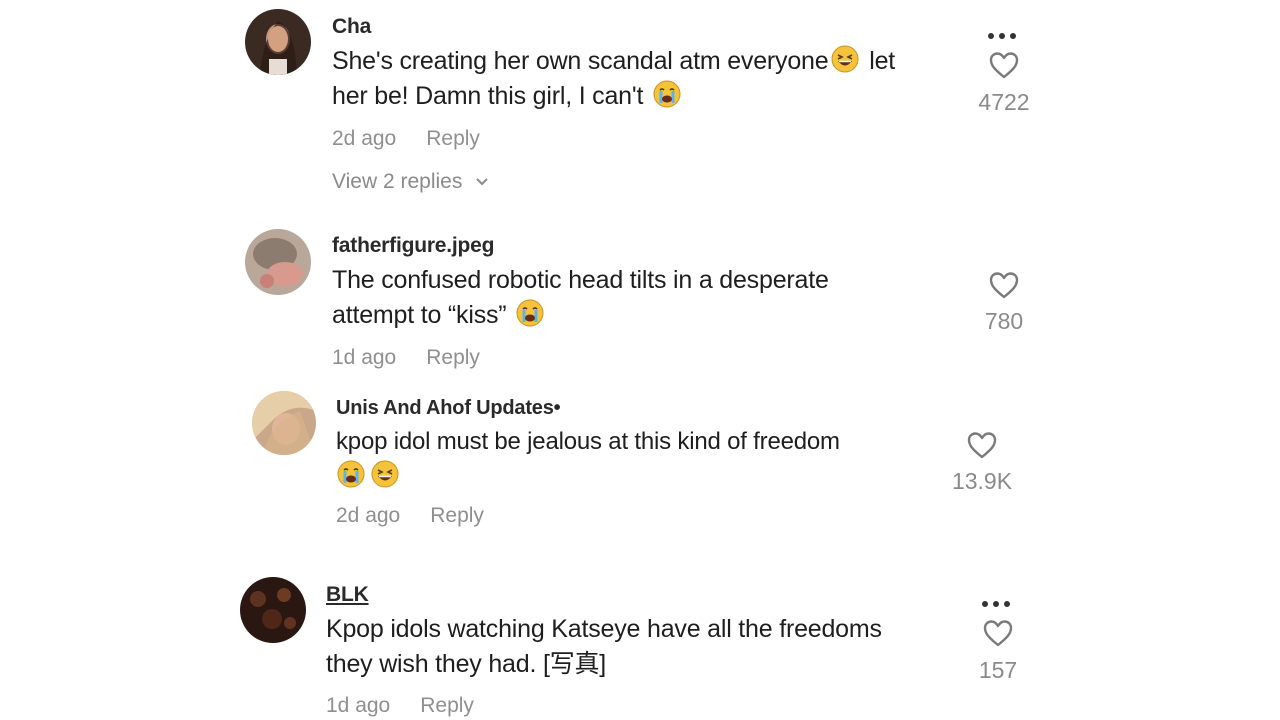 Image resolution: width=1280 pixels, height=720 pixels. Describe the element at coordinates (351, 27) in the screenshot. I see `username: Cha` at that location.